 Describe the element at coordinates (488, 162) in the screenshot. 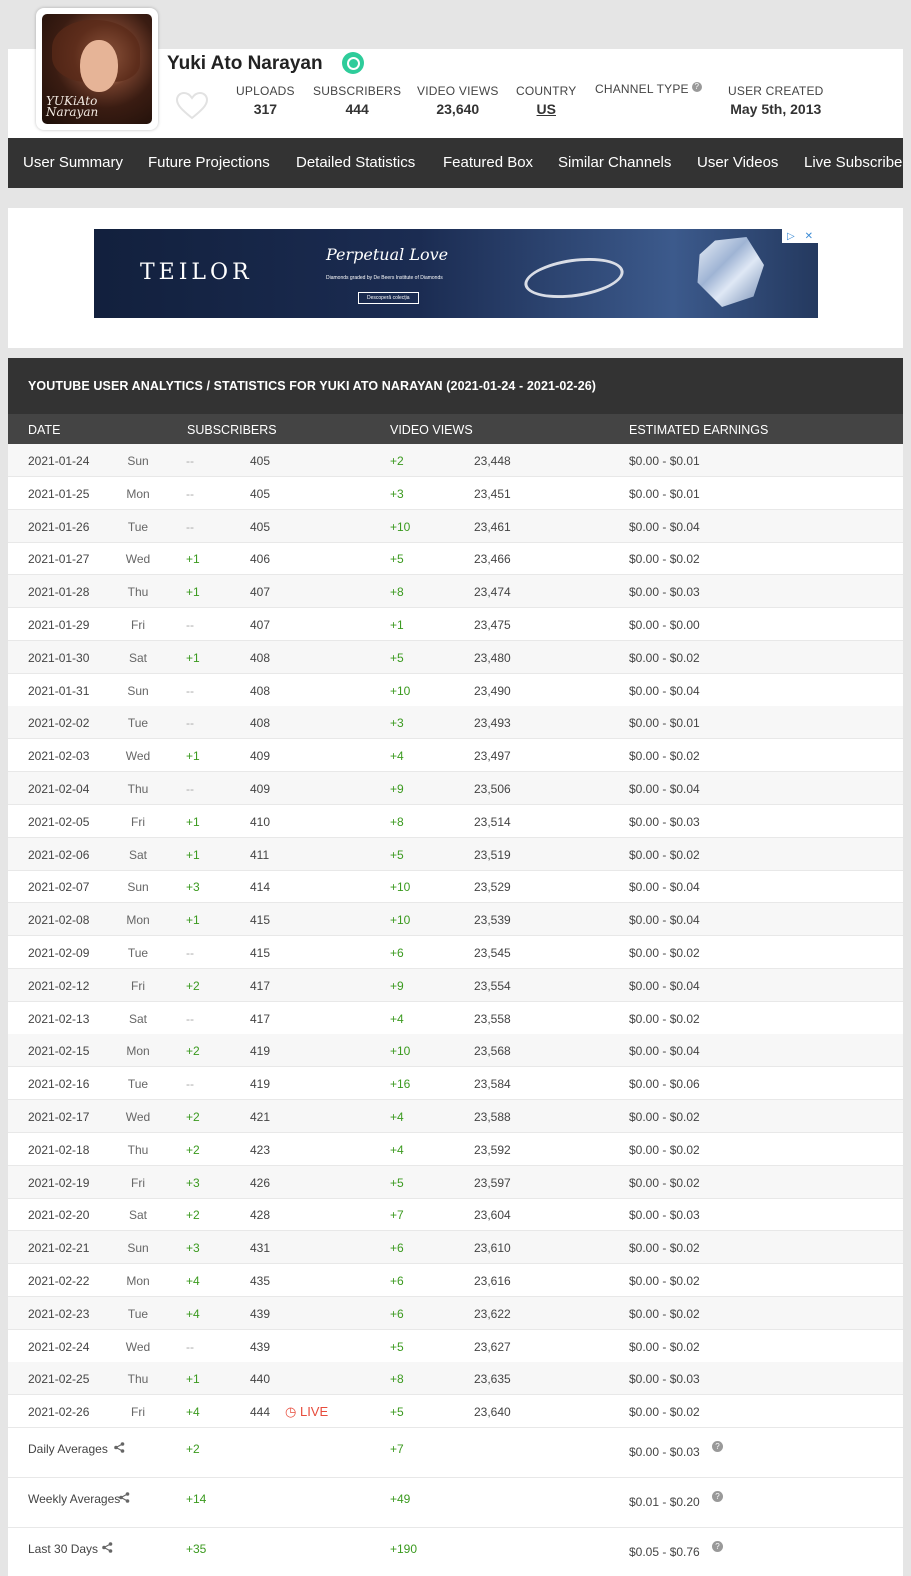

I see `nav-featured-box: Featured Box` at that location.